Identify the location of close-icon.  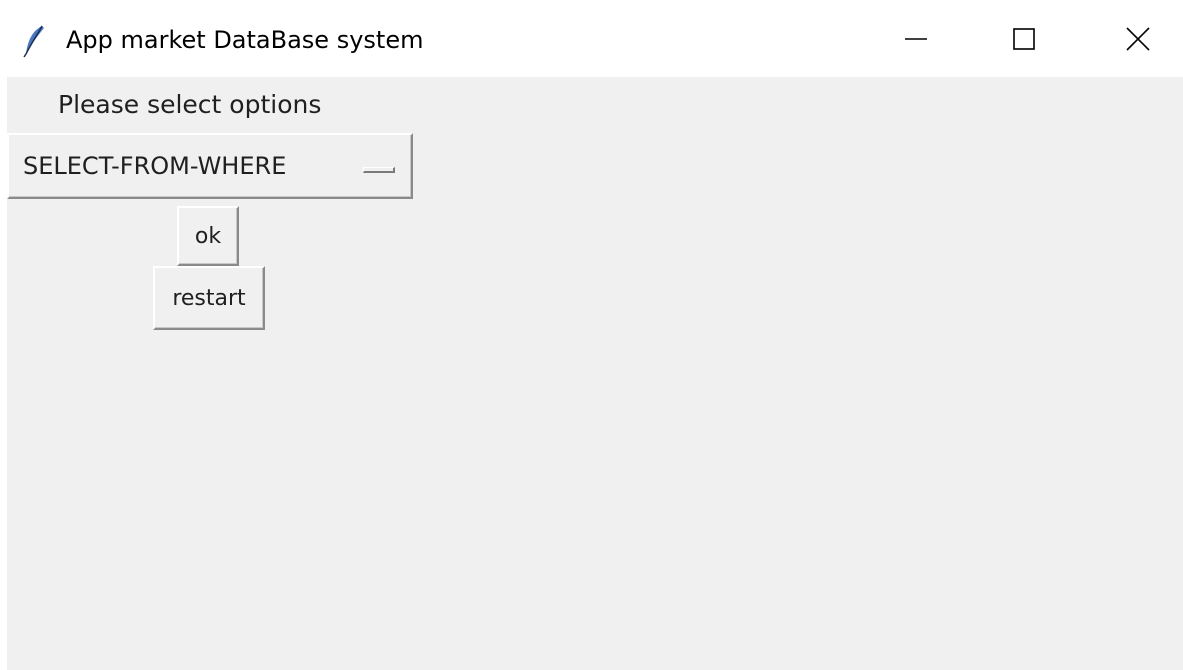
(1138, 38).